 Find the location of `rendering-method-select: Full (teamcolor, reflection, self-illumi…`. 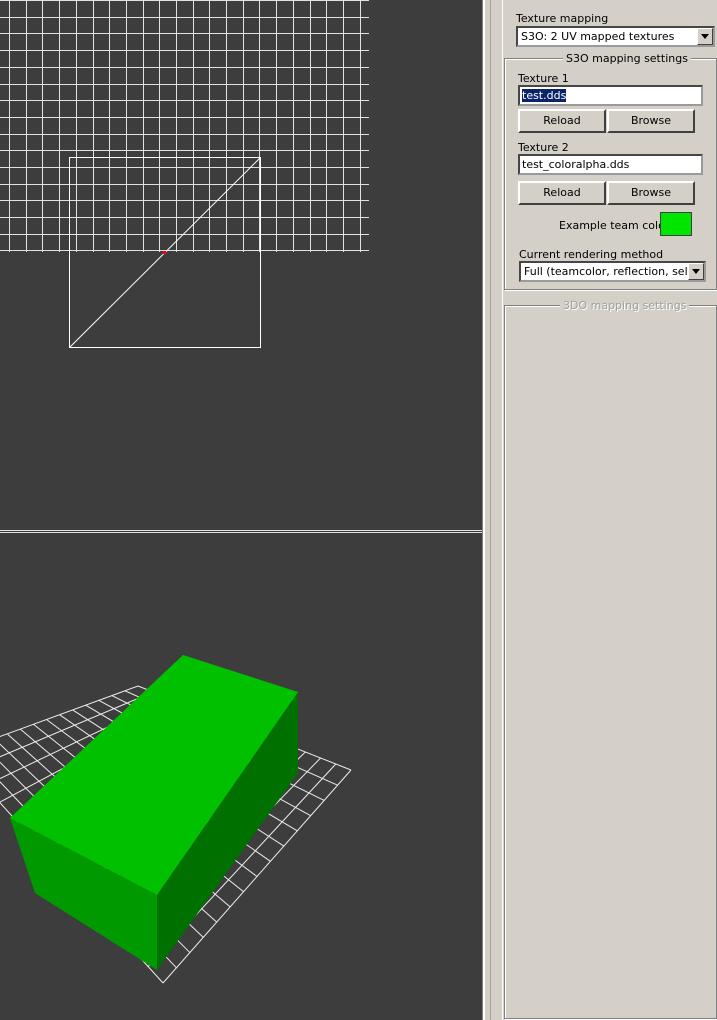

rendering-method-select: Full (teamcolor, reflection, self-illumi… is located at coordinates (612, 271).